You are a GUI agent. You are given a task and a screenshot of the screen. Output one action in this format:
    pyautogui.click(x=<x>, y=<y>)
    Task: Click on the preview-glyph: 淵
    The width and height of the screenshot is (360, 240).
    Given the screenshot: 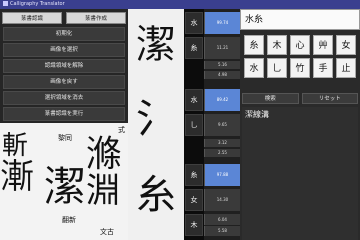 What is the action you would take?
    pyautogui.click(x=103, y=191)
    